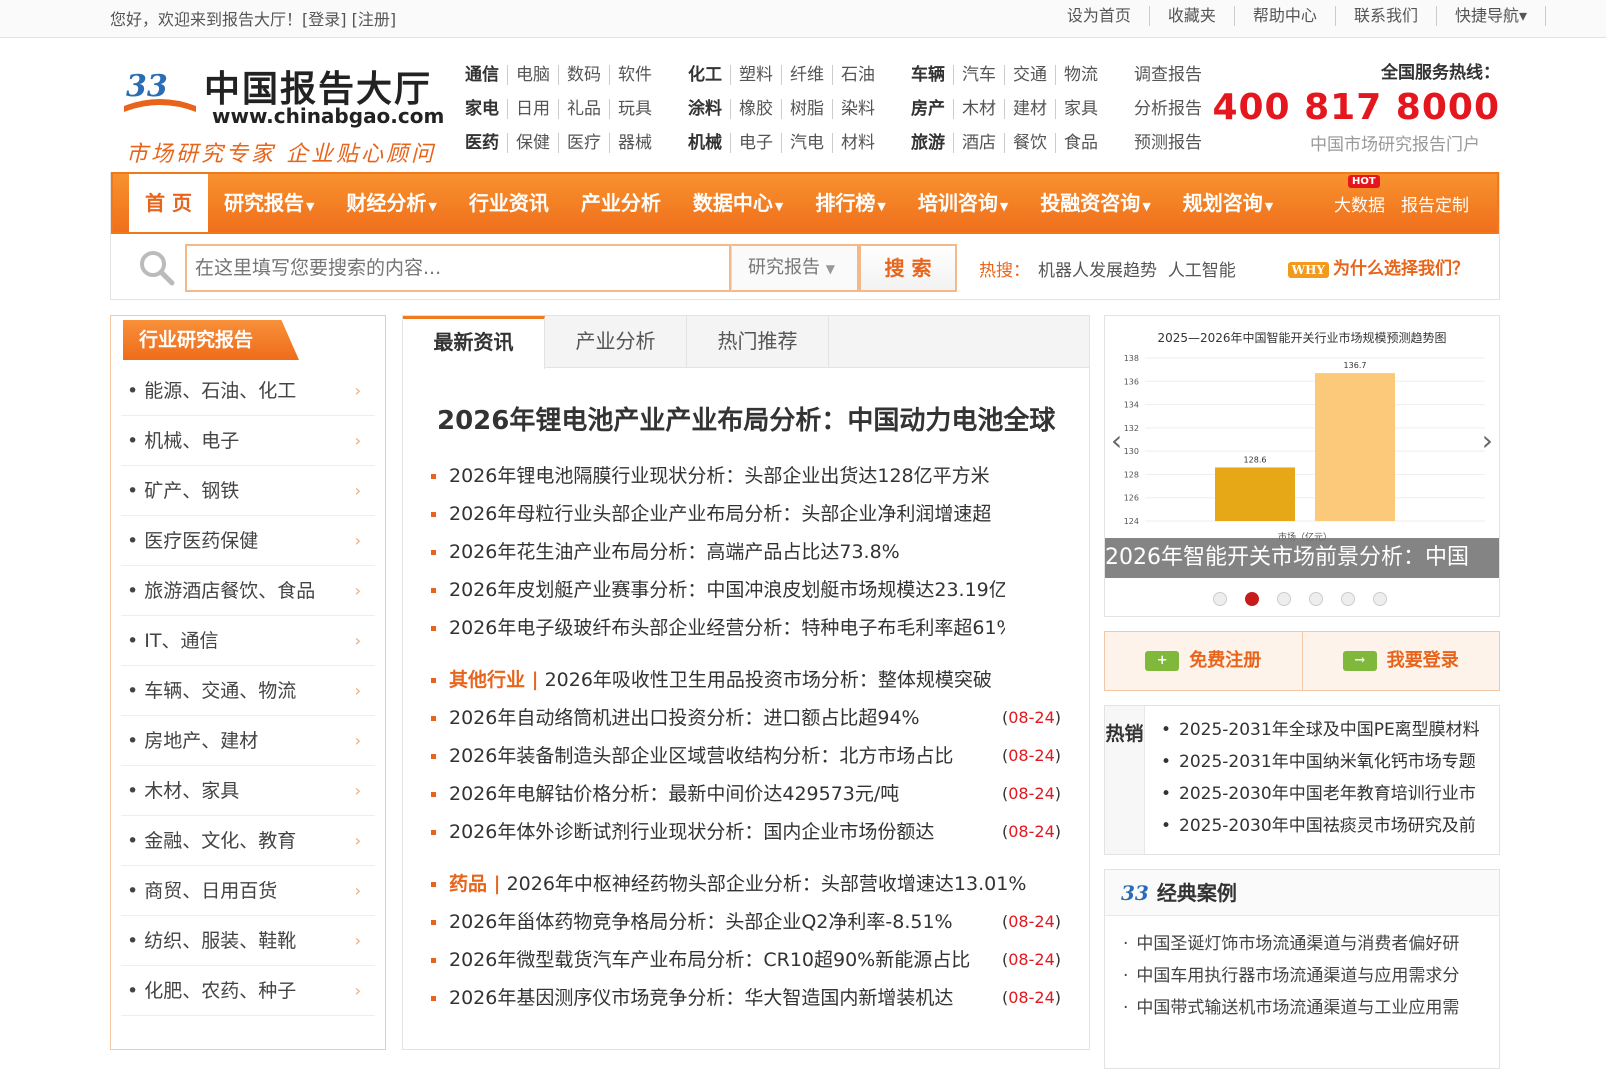 Image resolution: width=1606 pixels, height=1069 pixels. Describe the element at coordinates (509, 203) in the screenshot. I see `nav-industry-news: 行业资讯` at that location.